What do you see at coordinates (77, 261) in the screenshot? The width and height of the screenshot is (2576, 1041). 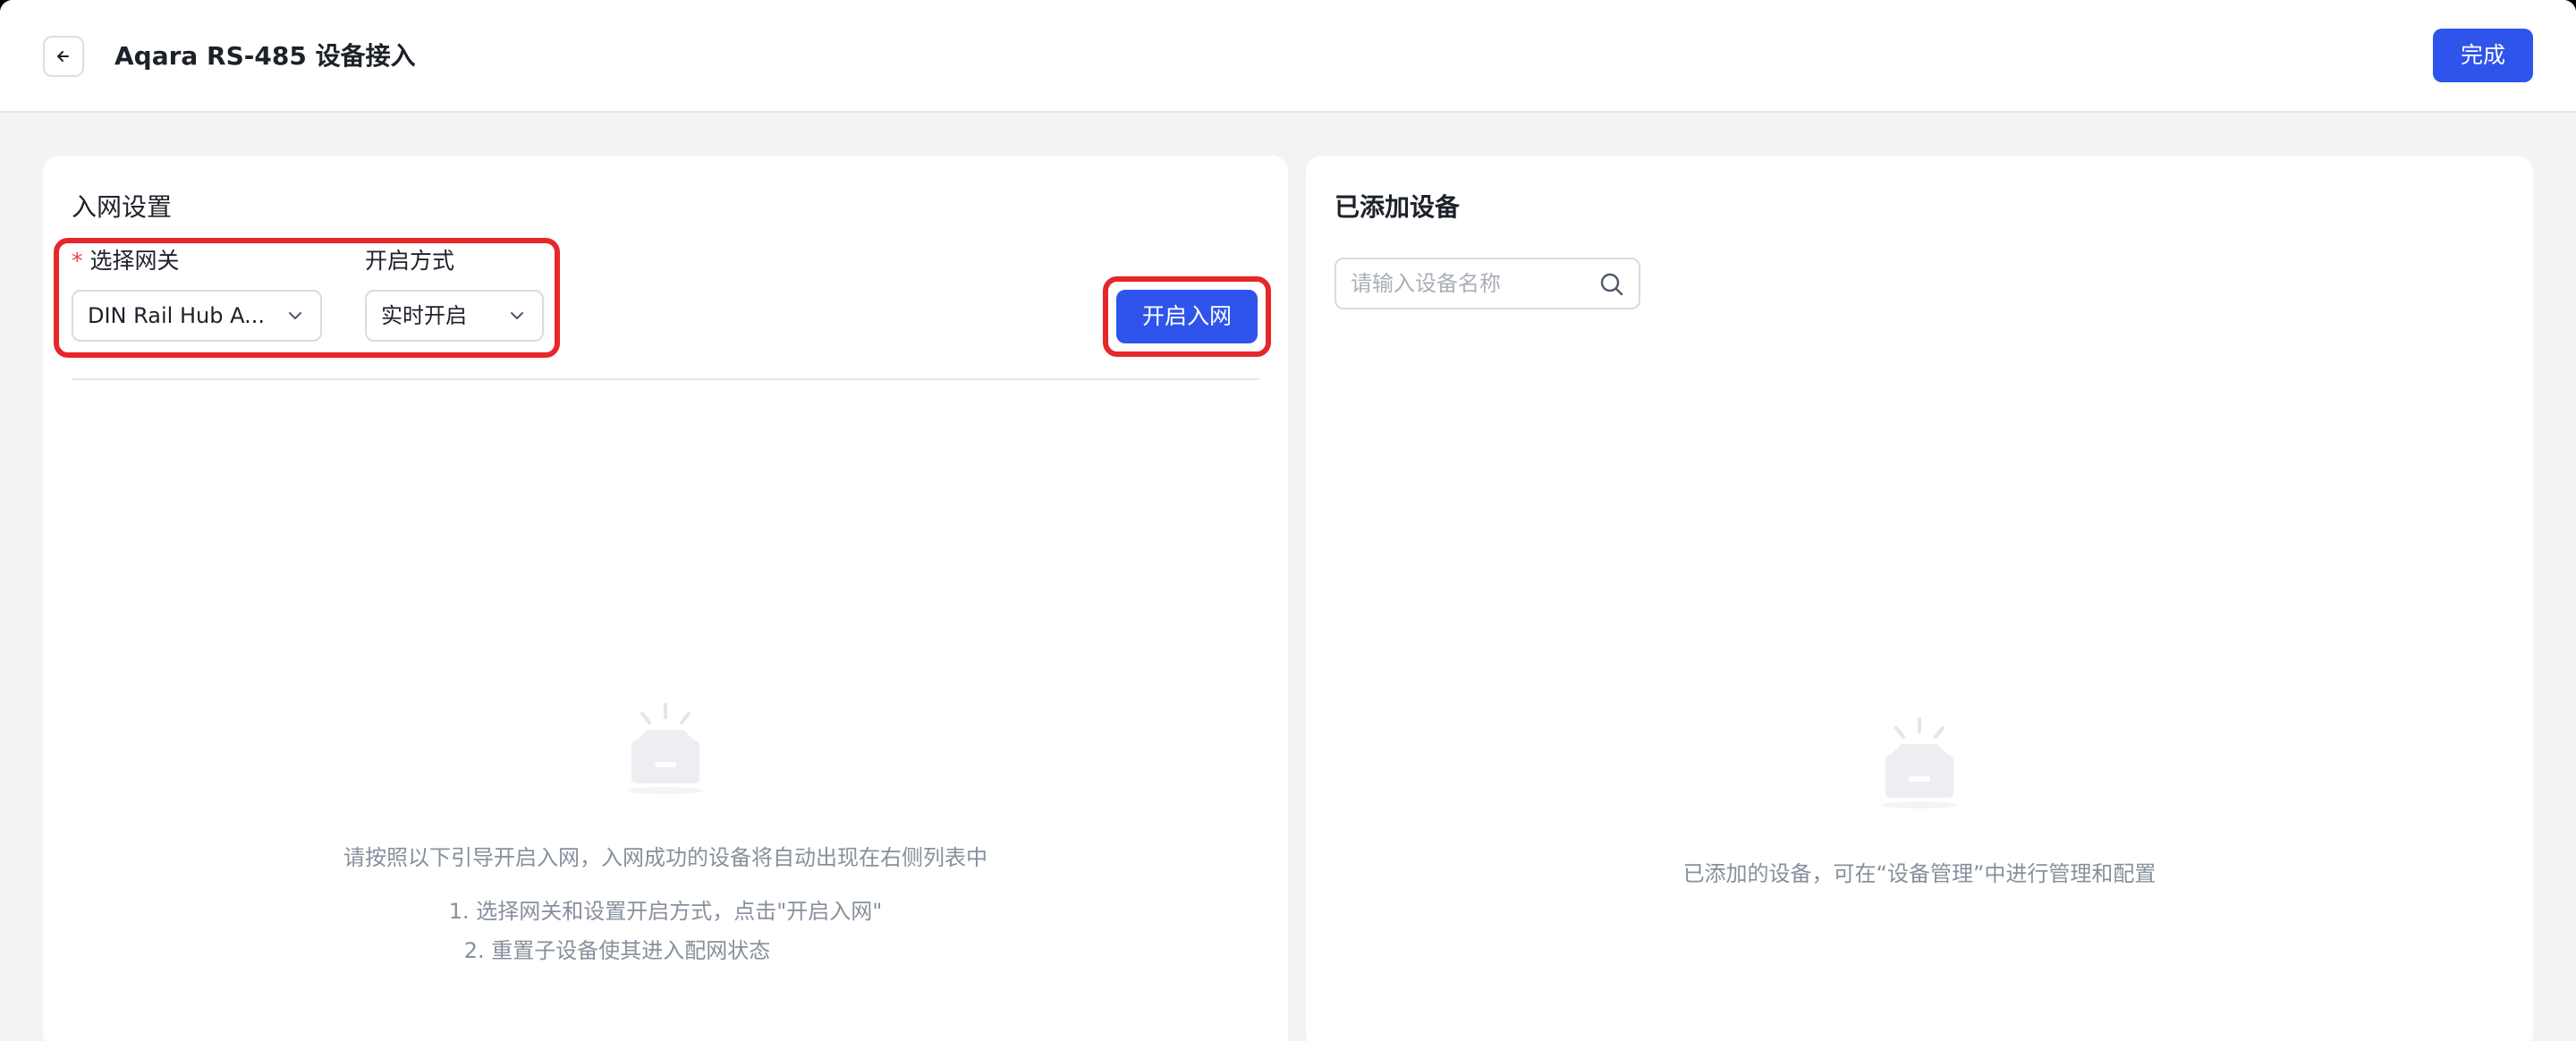 I see `required-mark: *` at bounding box center [77, 261].